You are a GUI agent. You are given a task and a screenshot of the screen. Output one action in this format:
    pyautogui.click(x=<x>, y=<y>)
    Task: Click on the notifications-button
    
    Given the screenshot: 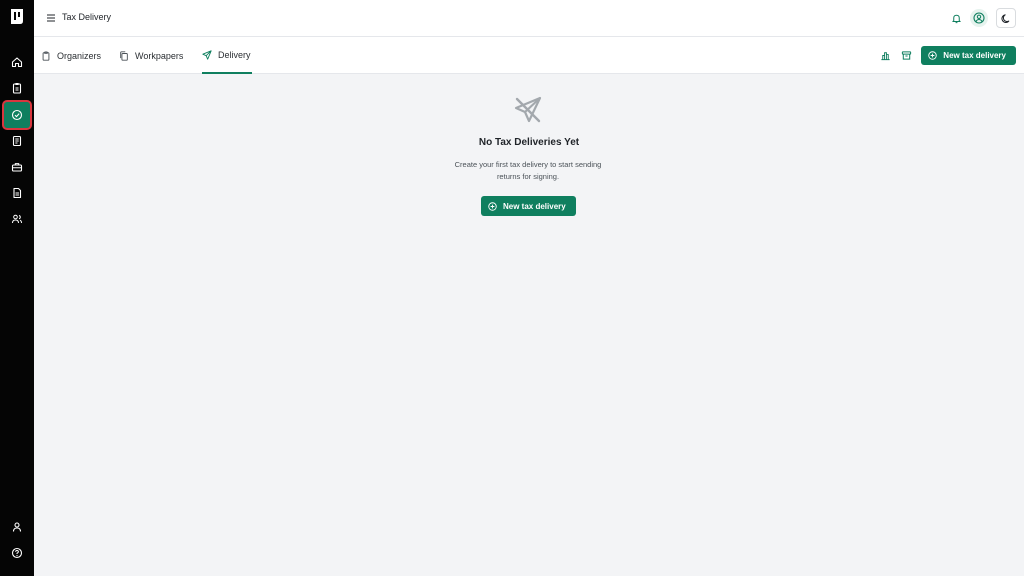 What is the action you would take?
    pyautogui.click(x=956, y=18)
    